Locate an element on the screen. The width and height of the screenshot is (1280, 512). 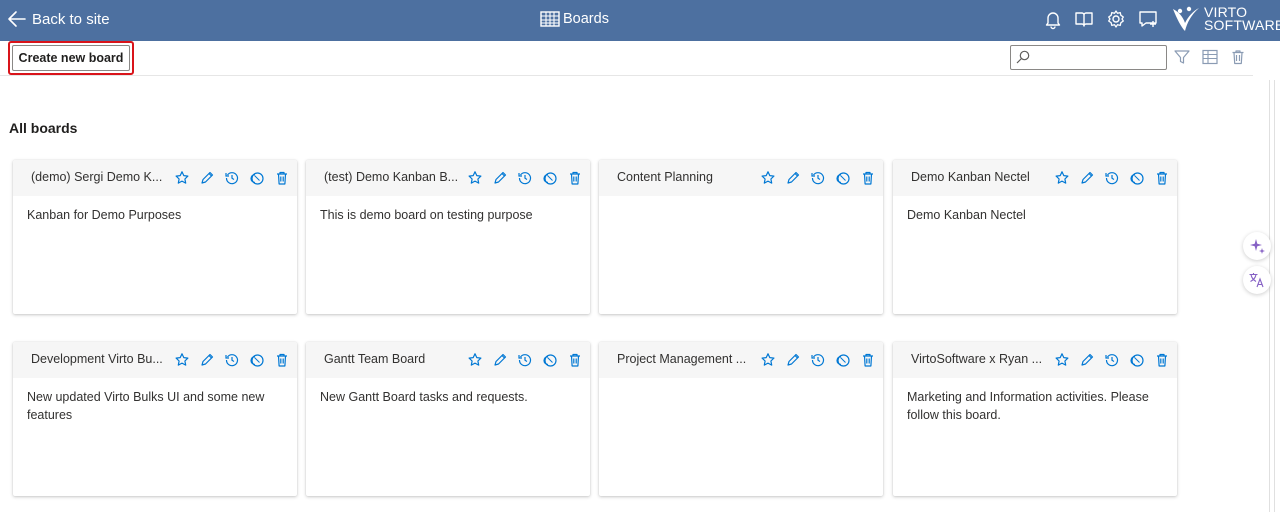
back-to-site-label: Back to site is located at coordinates (71, 19).